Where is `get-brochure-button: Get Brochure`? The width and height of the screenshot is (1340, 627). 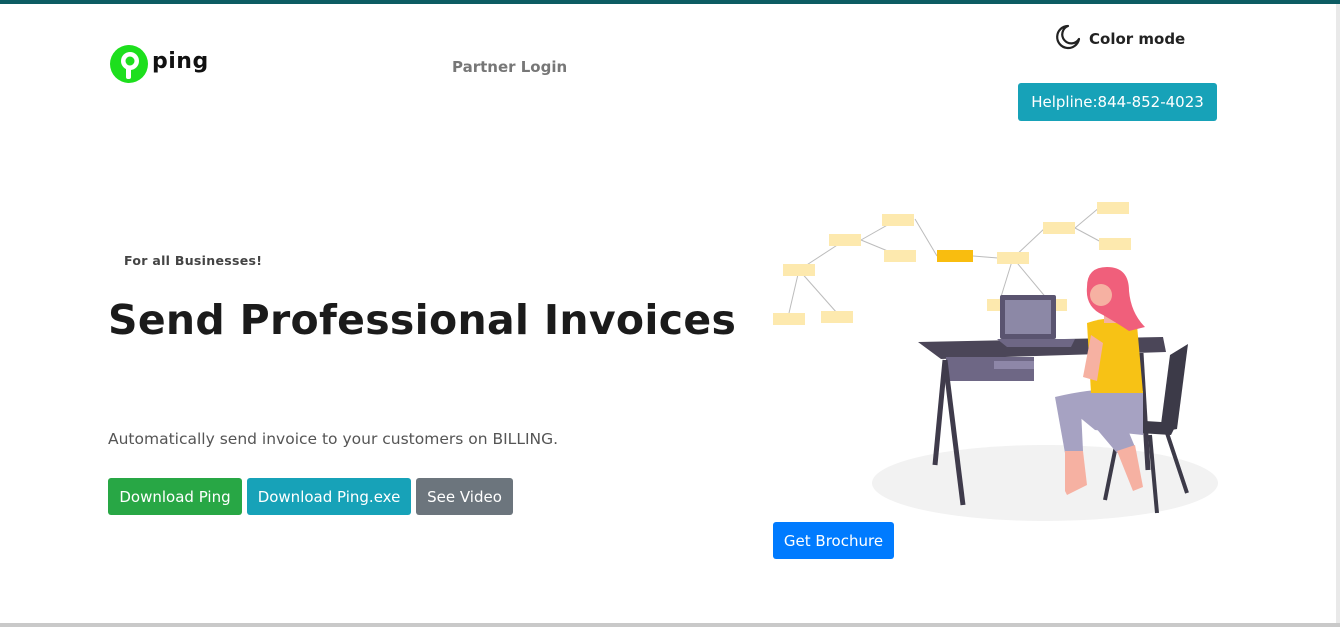 get-brochure-button: Get Brochure is located at coordinates (833, 540).